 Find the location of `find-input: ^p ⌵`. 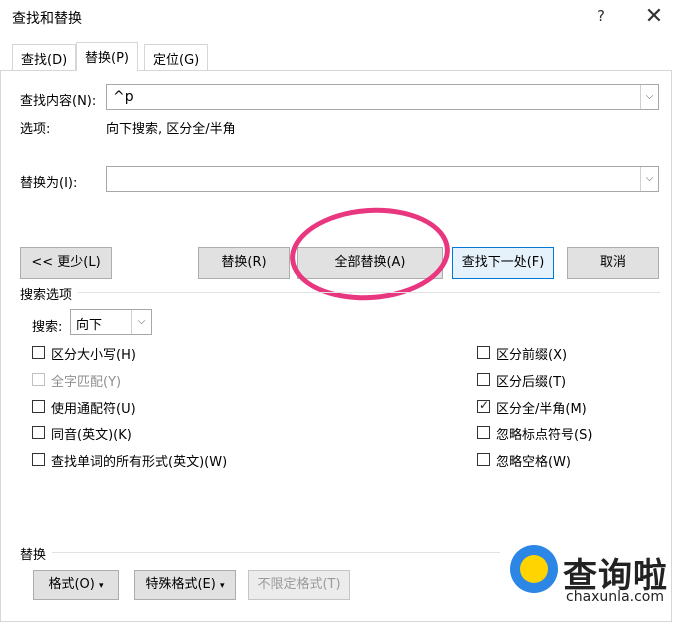

find-input: ^p ⌵ is located at coordinates (382, 97).